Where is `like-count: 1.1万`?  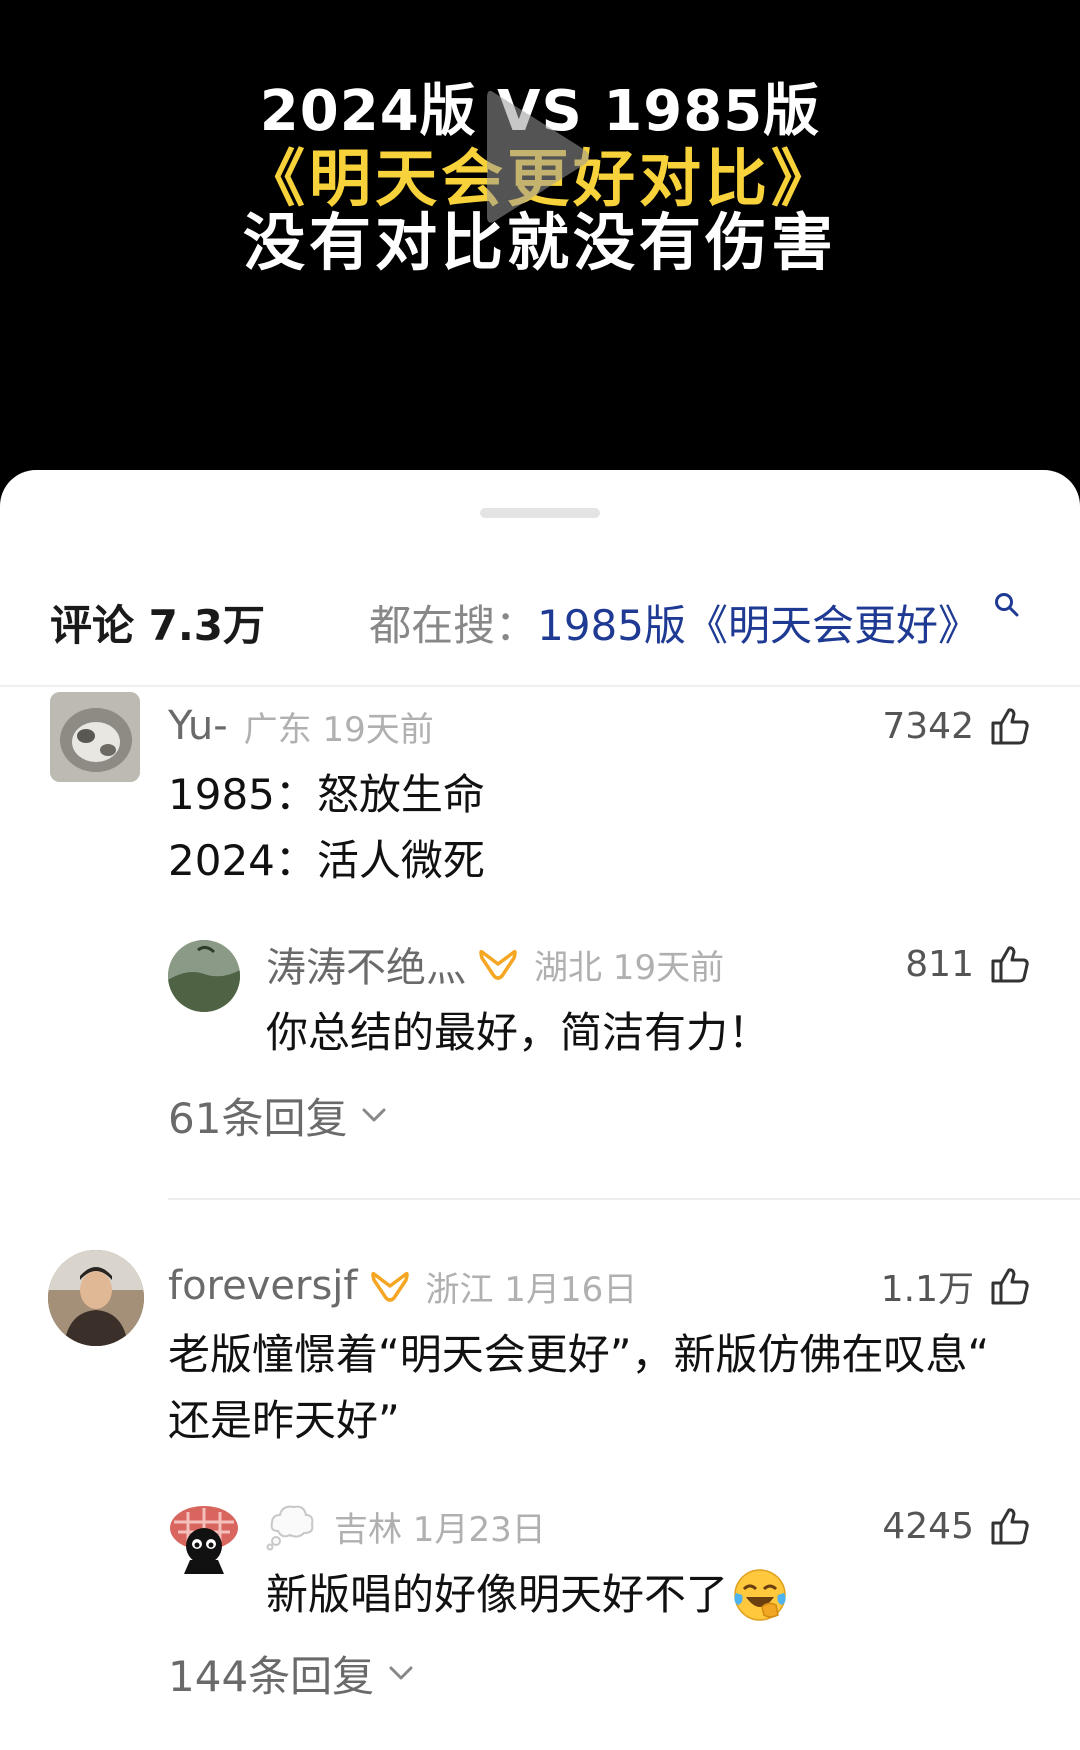 like-count: 1.1万 is located at coordinates (927, 1289).